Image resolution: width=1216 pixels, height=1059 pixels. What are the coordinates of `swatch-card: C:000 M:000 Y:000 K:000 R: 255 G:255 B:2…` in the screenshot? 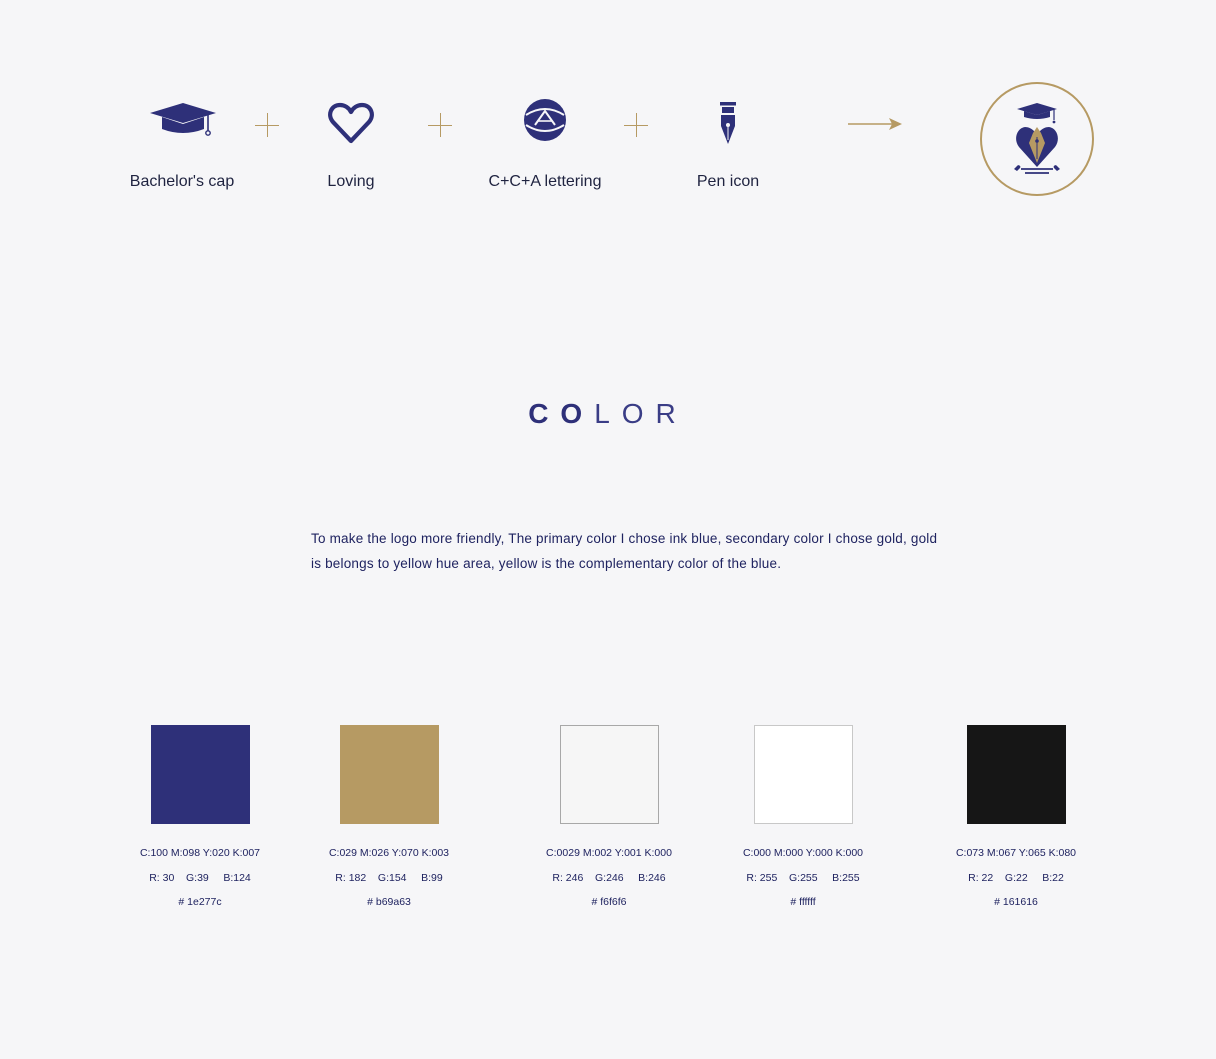 It's located at (803, 817).